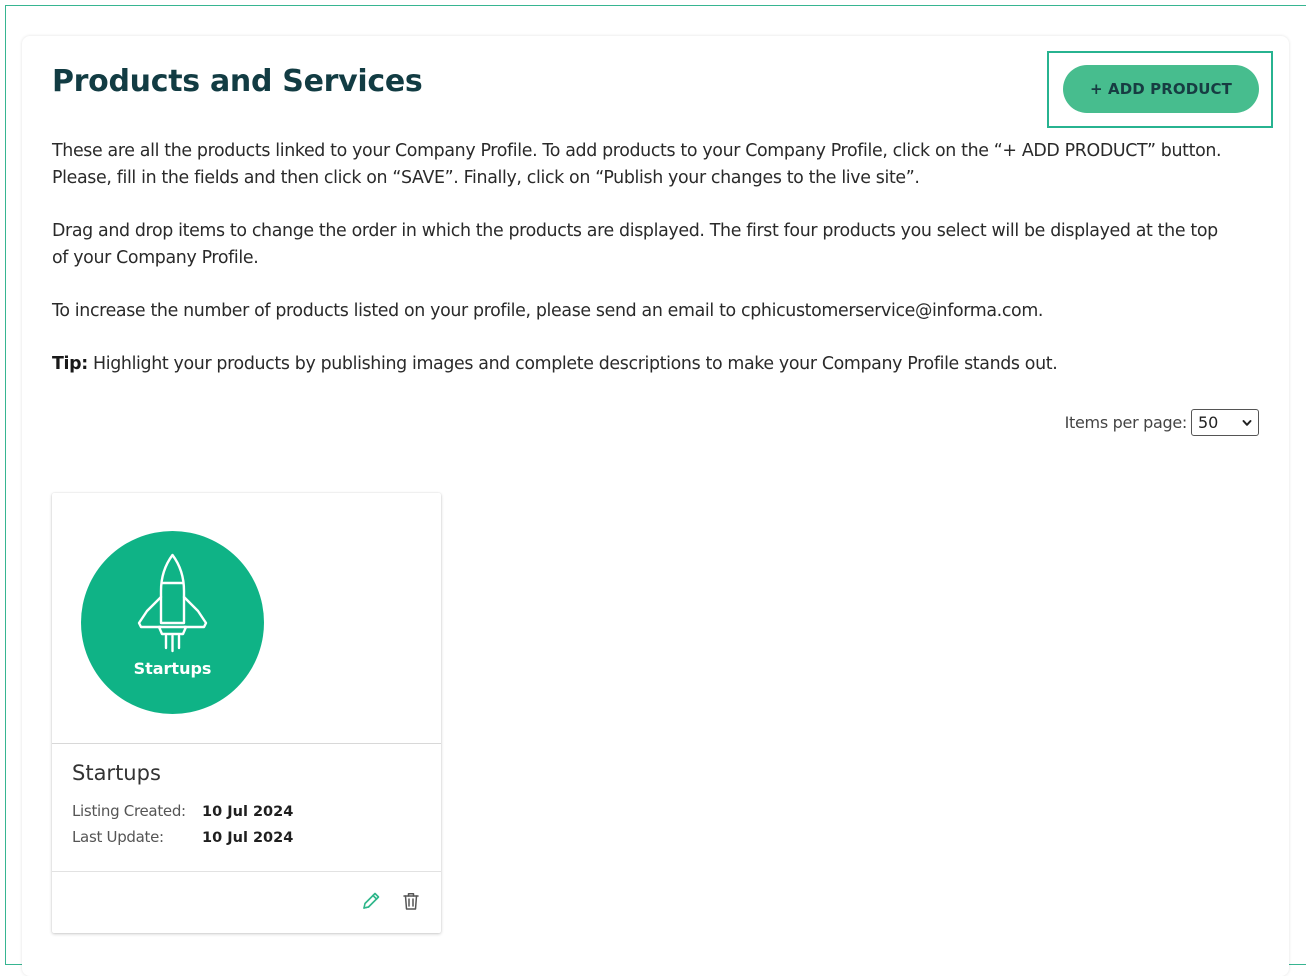 The width and height of the screenshot is (1306, 976). I want to click on tip-label: Tip:, so click(70, 364).